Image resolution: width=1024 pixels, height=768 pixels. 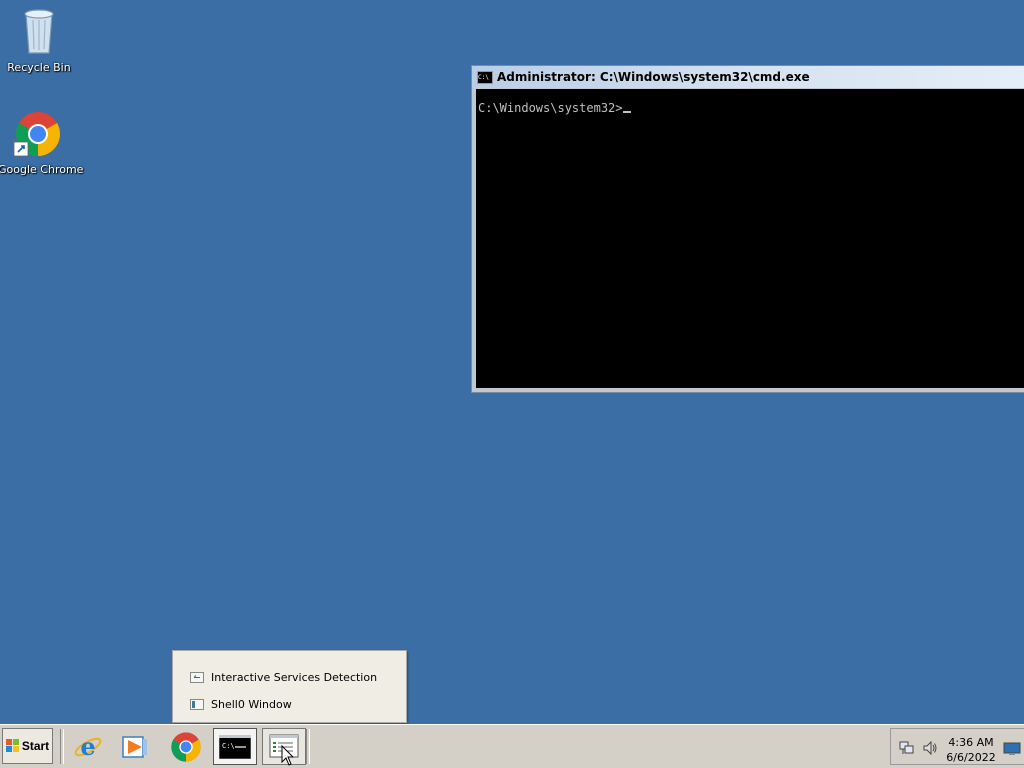 I want to click on svg-text: C:\, so click(x=228, y=746).